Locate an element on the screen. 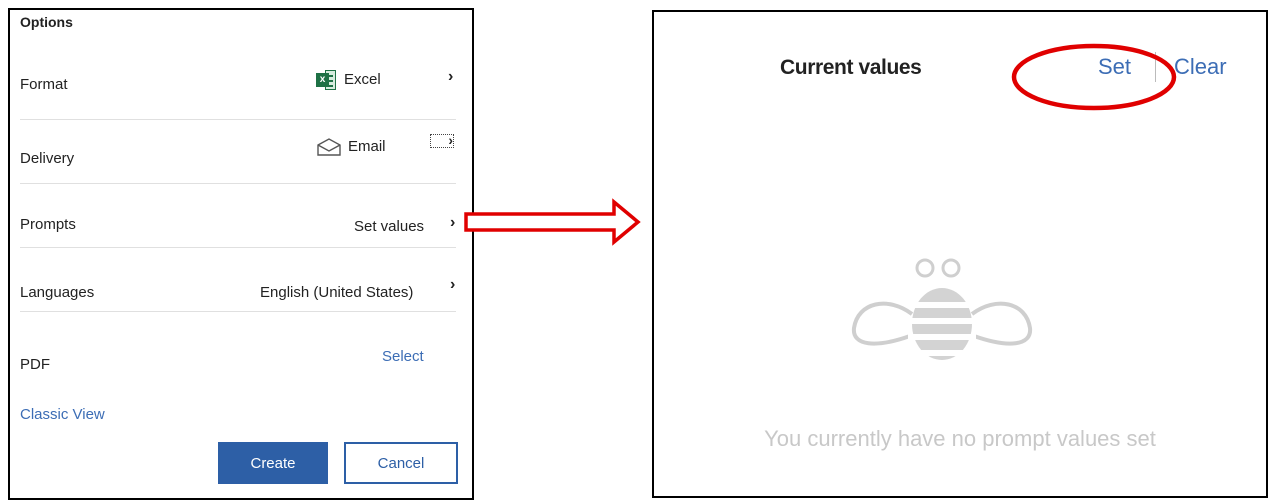  delivery-row: Delivery Email › is located at coordinates (238, 152).